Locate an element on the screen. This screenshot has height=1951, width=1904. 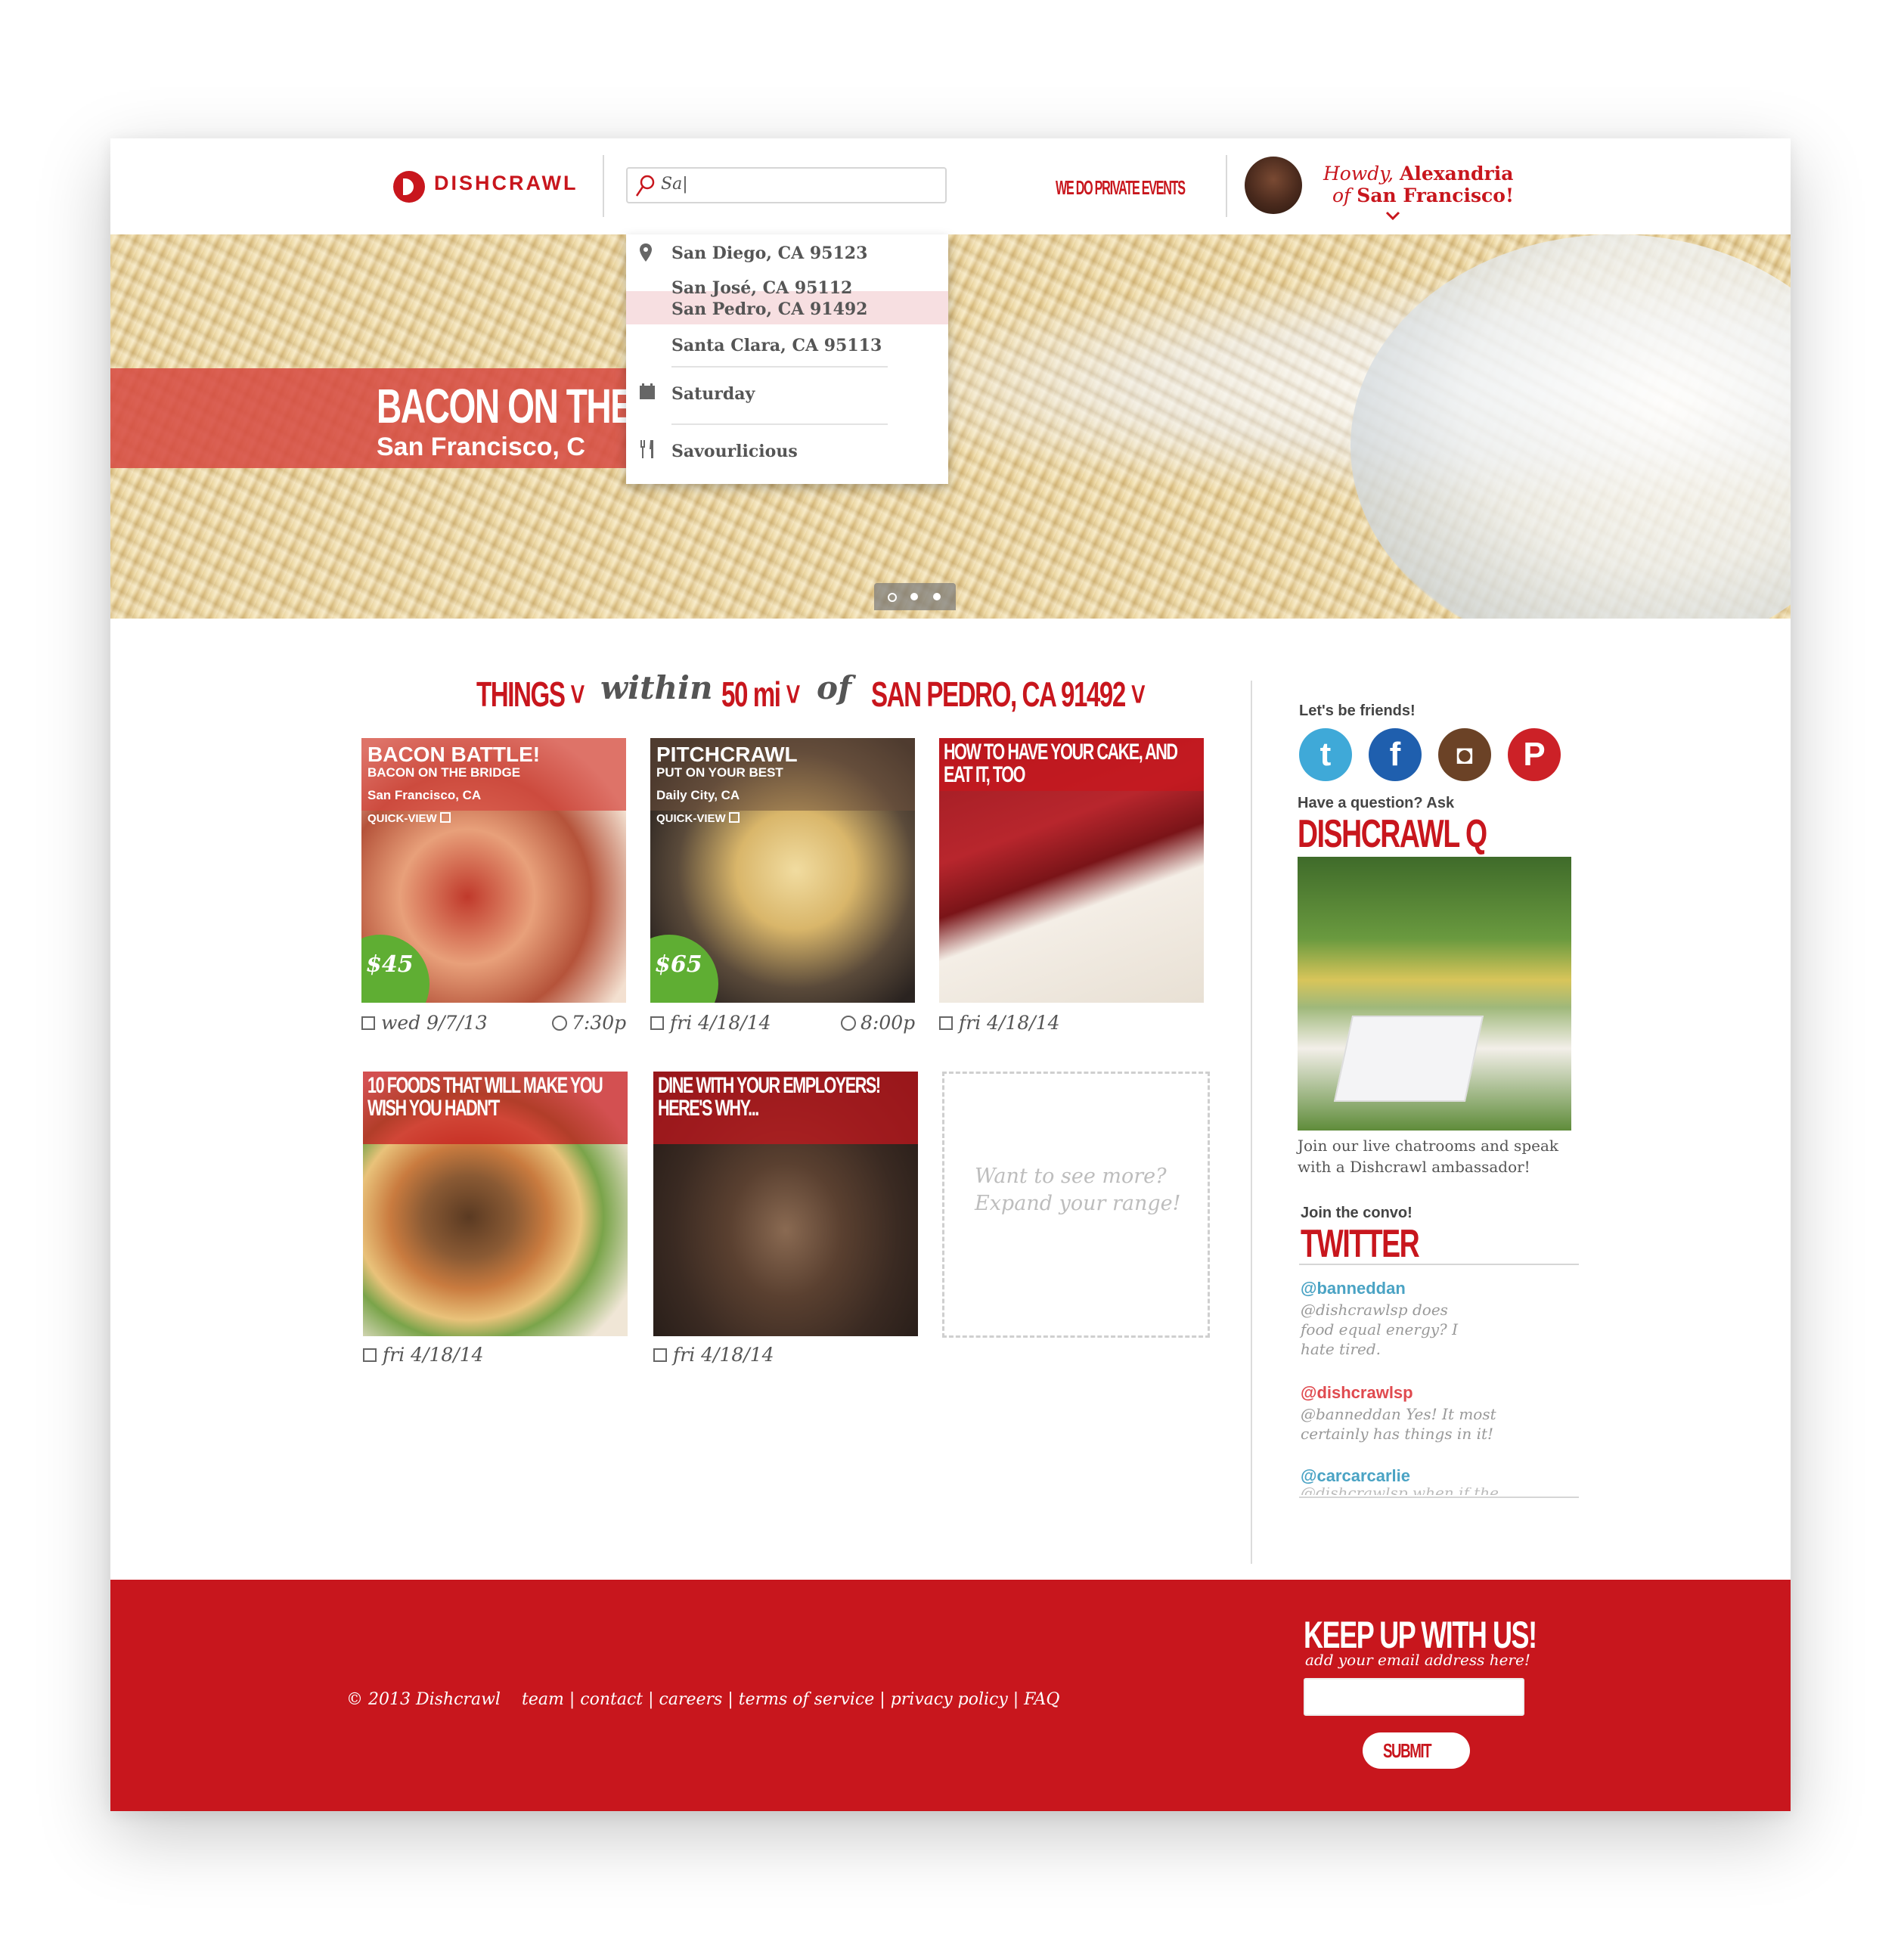
dropdown-location-2: San José, CA 95112 is located at coordinates (761, 288).